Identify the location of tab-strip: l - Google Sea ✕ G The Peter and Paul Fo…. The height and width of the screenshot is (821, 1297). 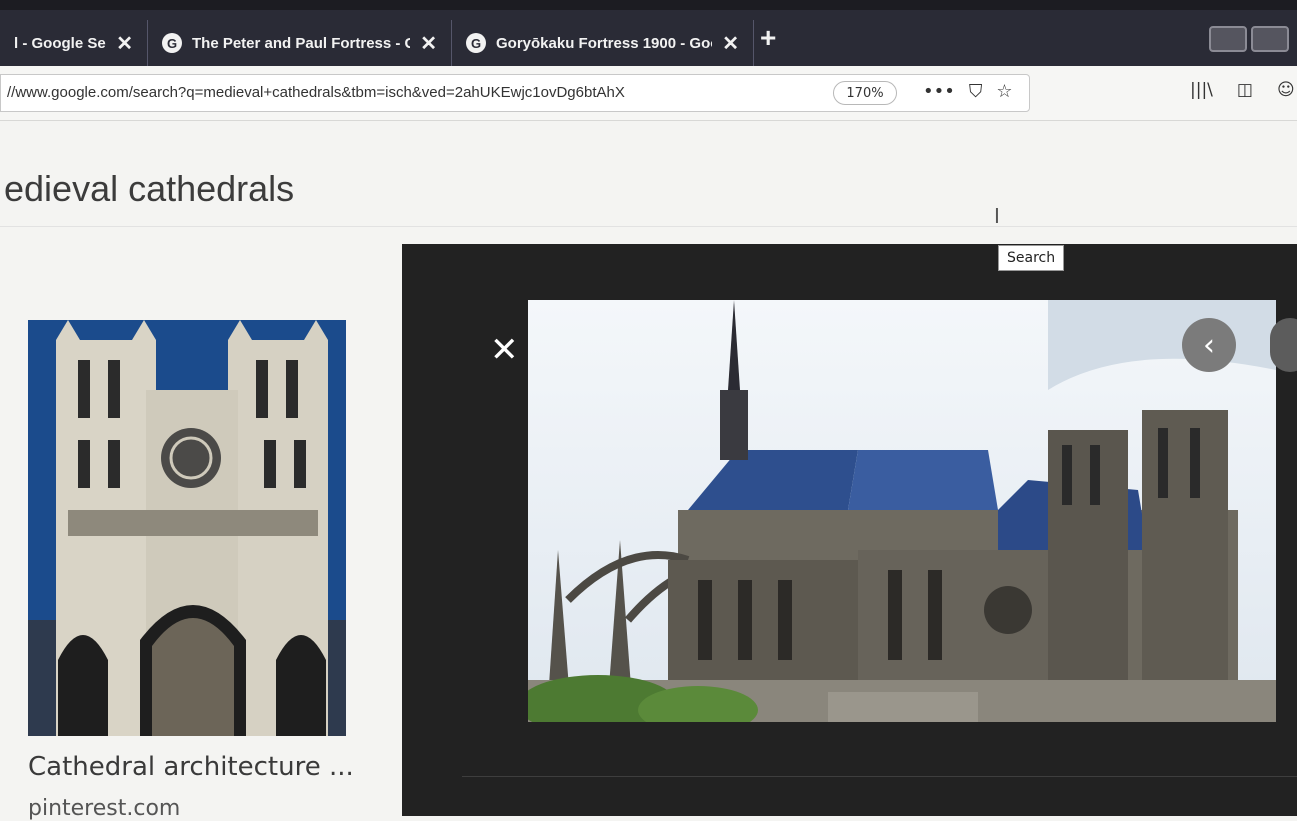
(648, 33).